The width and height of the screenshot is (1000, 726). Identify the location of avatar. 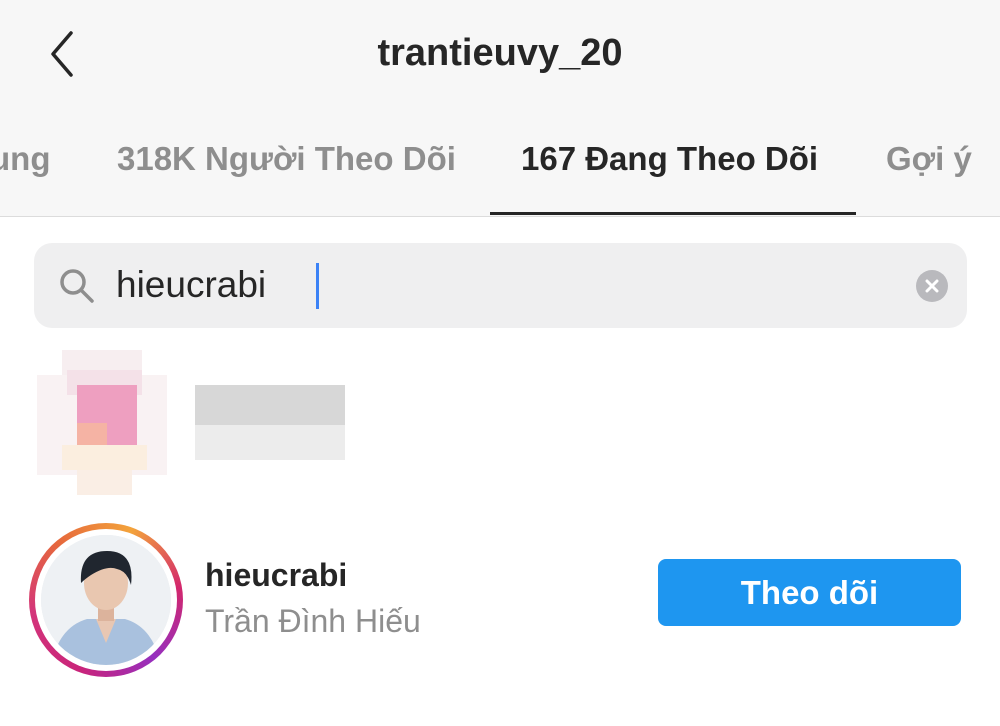
(106, 600).